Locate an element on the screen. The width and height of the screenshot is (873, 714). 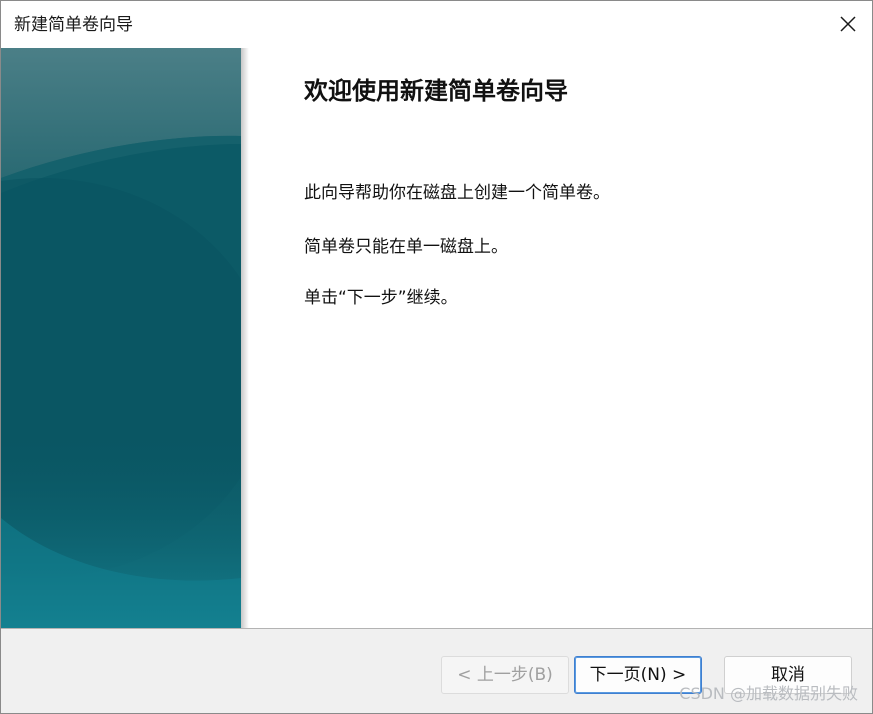
window-title: 新建简单卷向导 is located at coordinates (73, 25).